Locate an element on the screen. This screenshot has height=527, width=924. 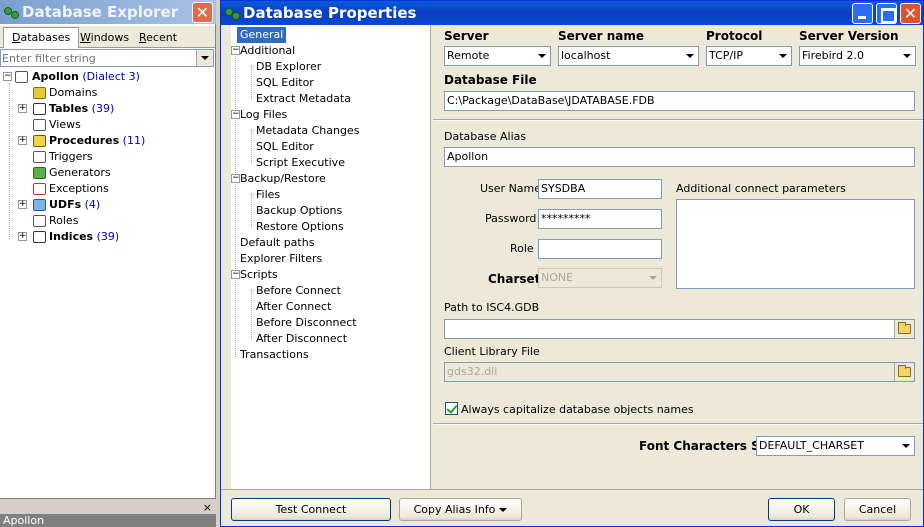
protocol-select: TCP/IP is located at coordinates (749, 56).